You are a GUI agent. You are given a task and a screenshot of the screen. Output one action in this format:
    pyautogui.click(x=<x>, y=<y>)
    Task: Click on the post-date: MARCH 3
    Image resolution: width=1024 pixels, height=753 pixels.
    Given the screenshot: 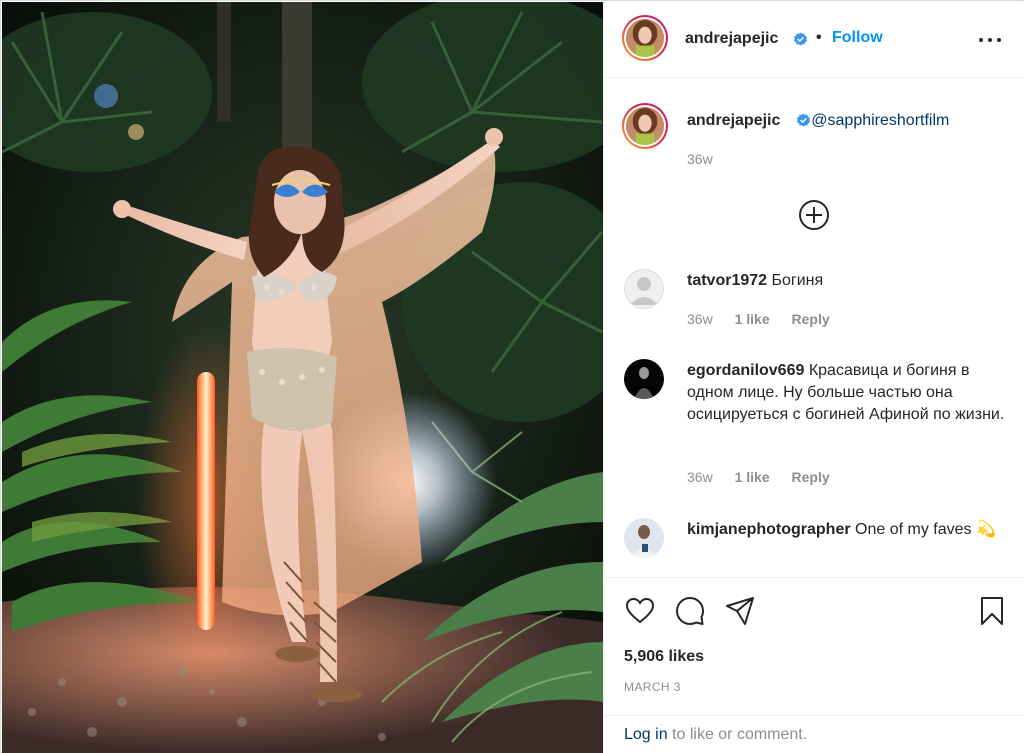 What is the action you would take?
    pyautogui.click(x=652, y=687)
    